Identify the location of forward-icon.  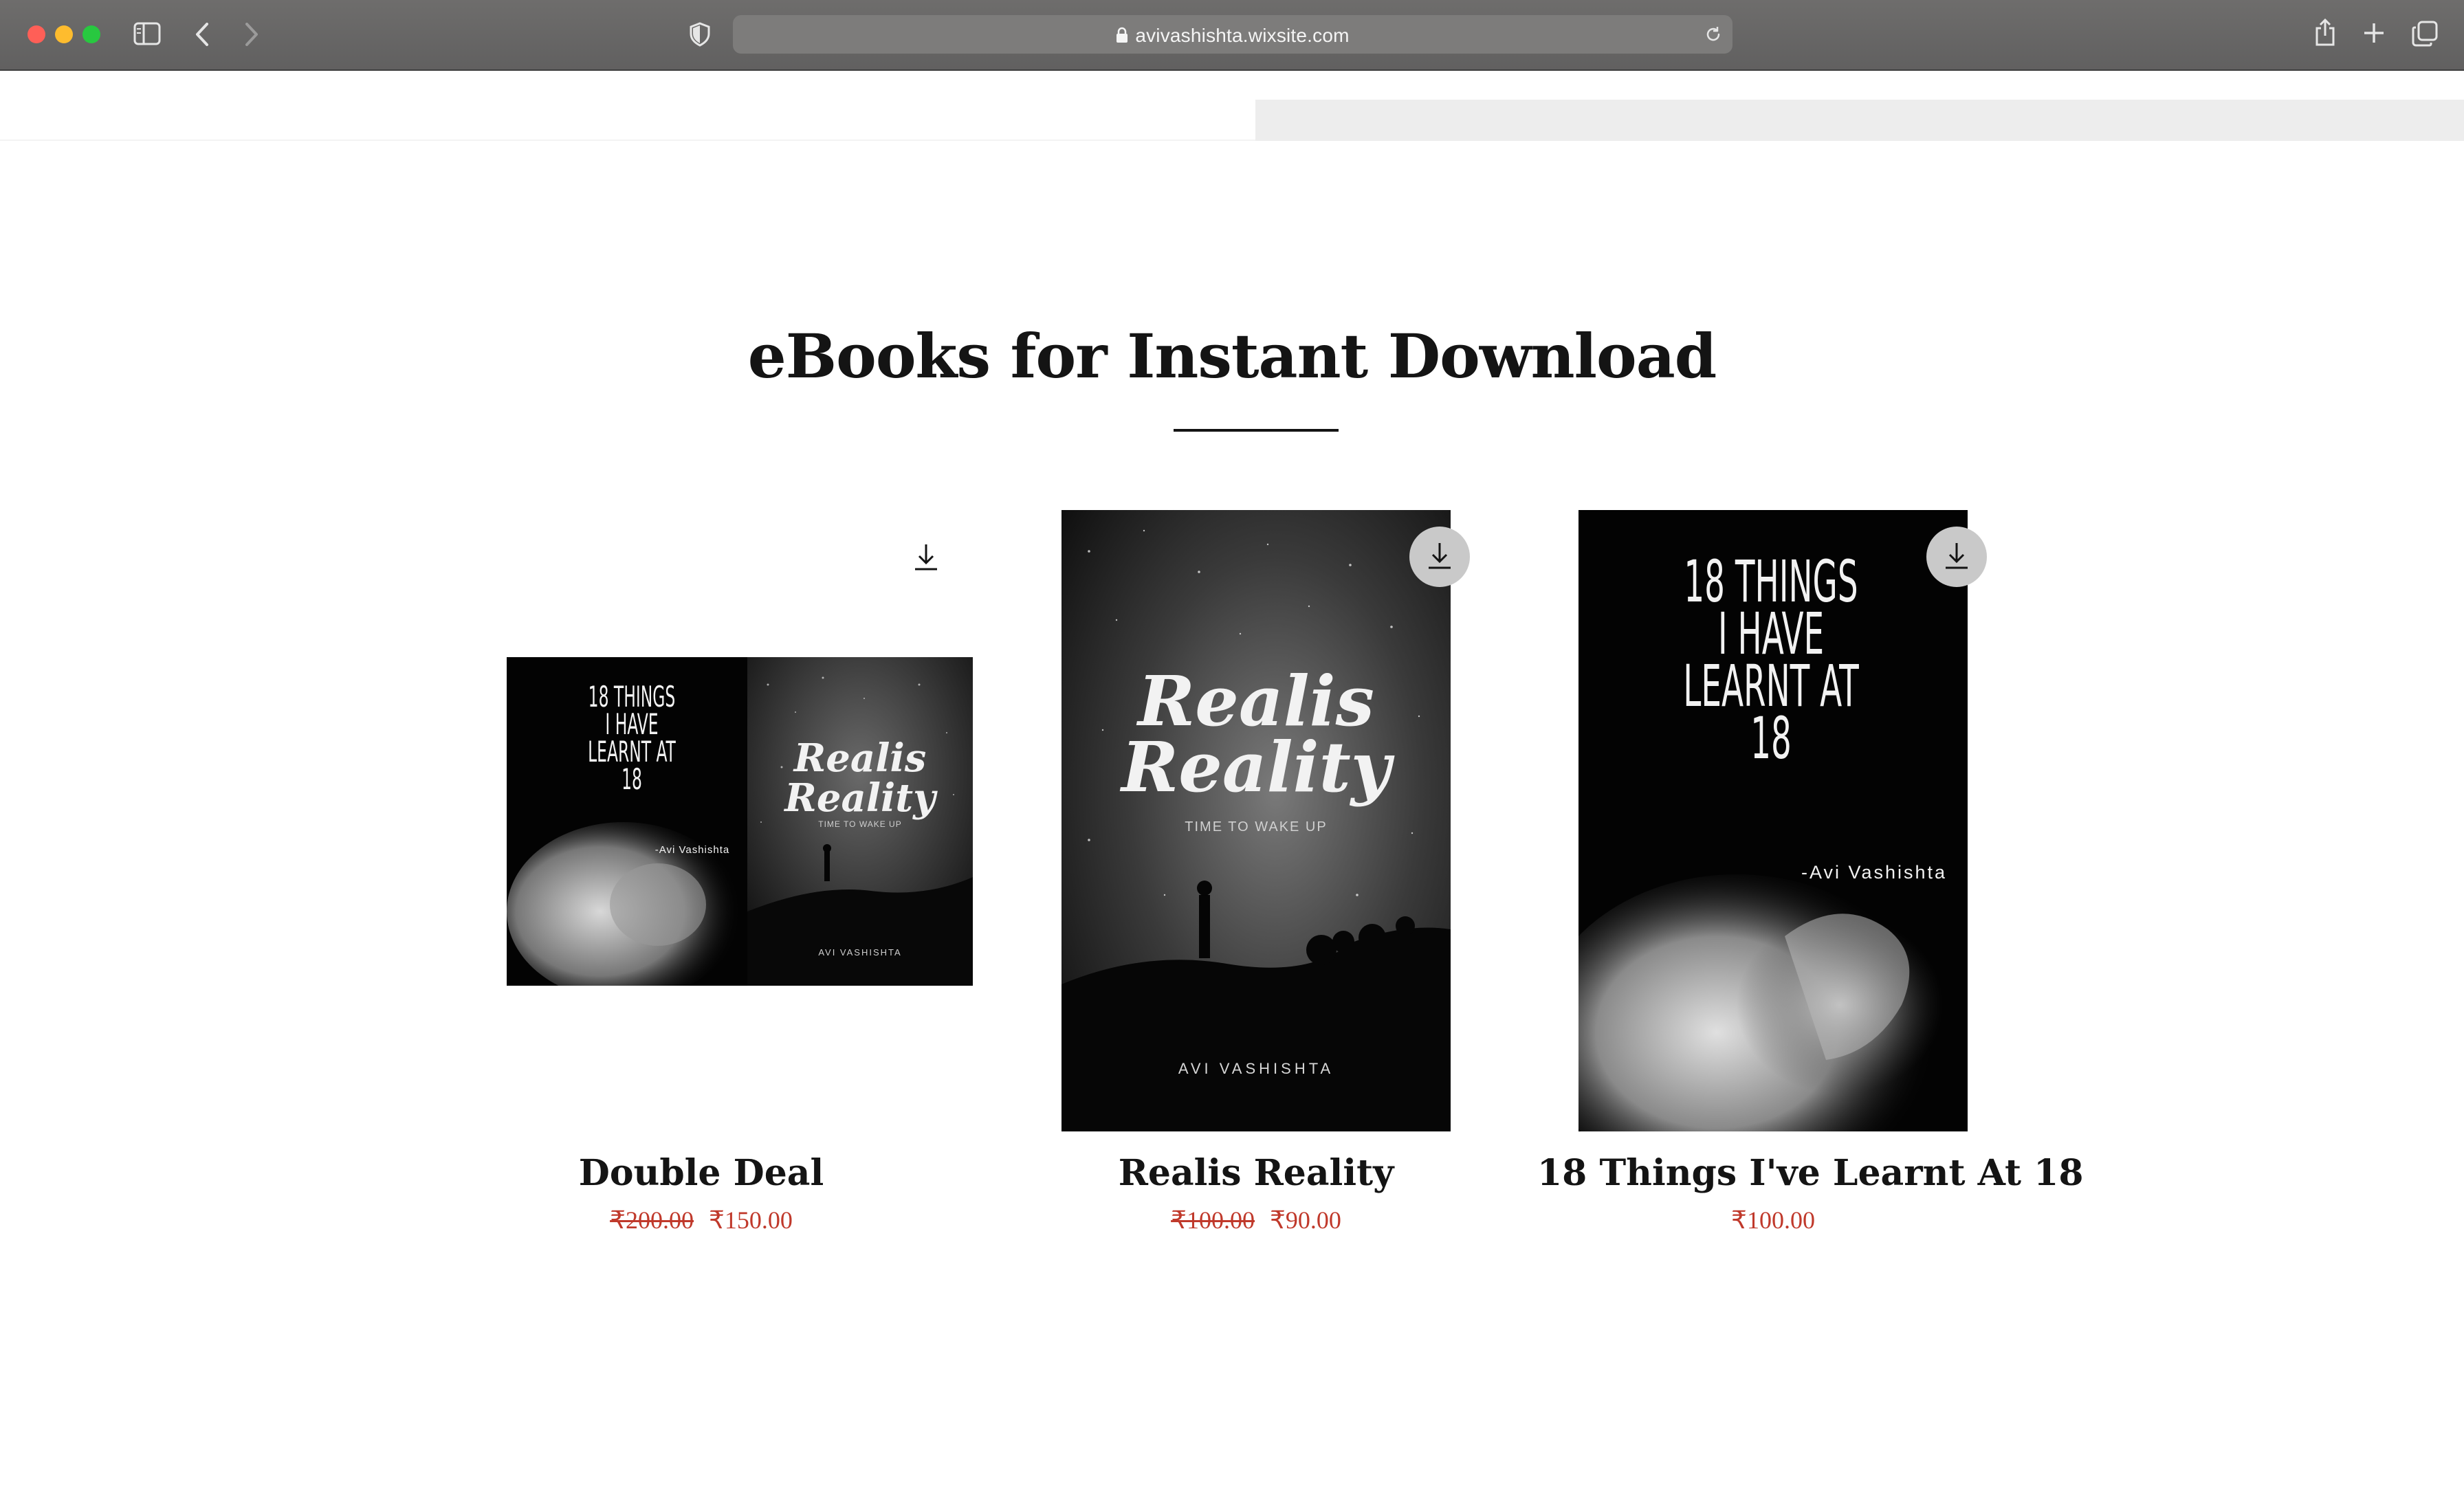
(251, 34).